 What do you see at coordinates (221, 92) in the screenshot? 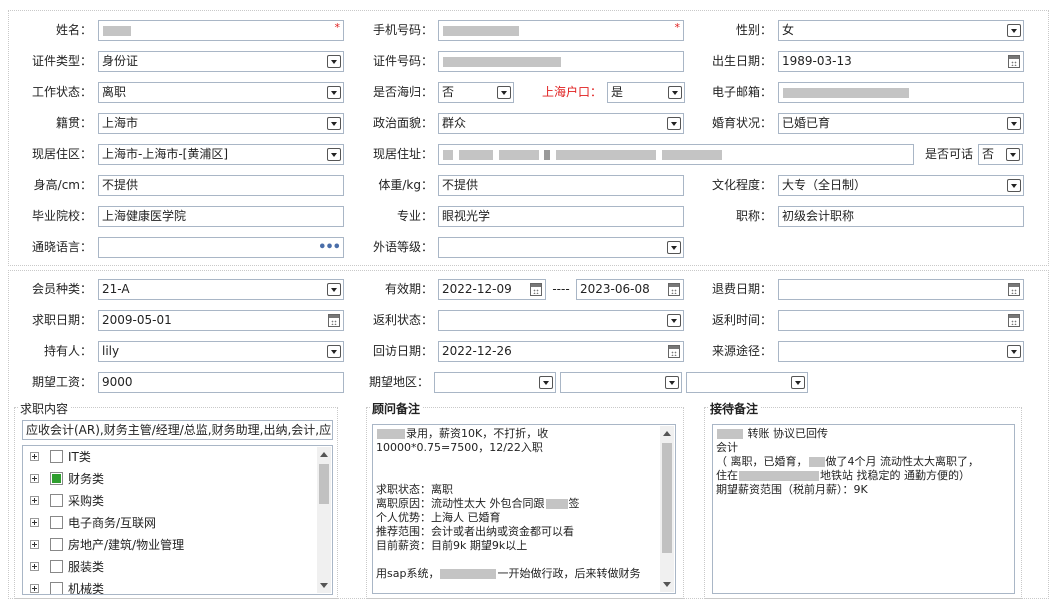
I see `work-status-select: 离职` at bounding box center [221, 92].